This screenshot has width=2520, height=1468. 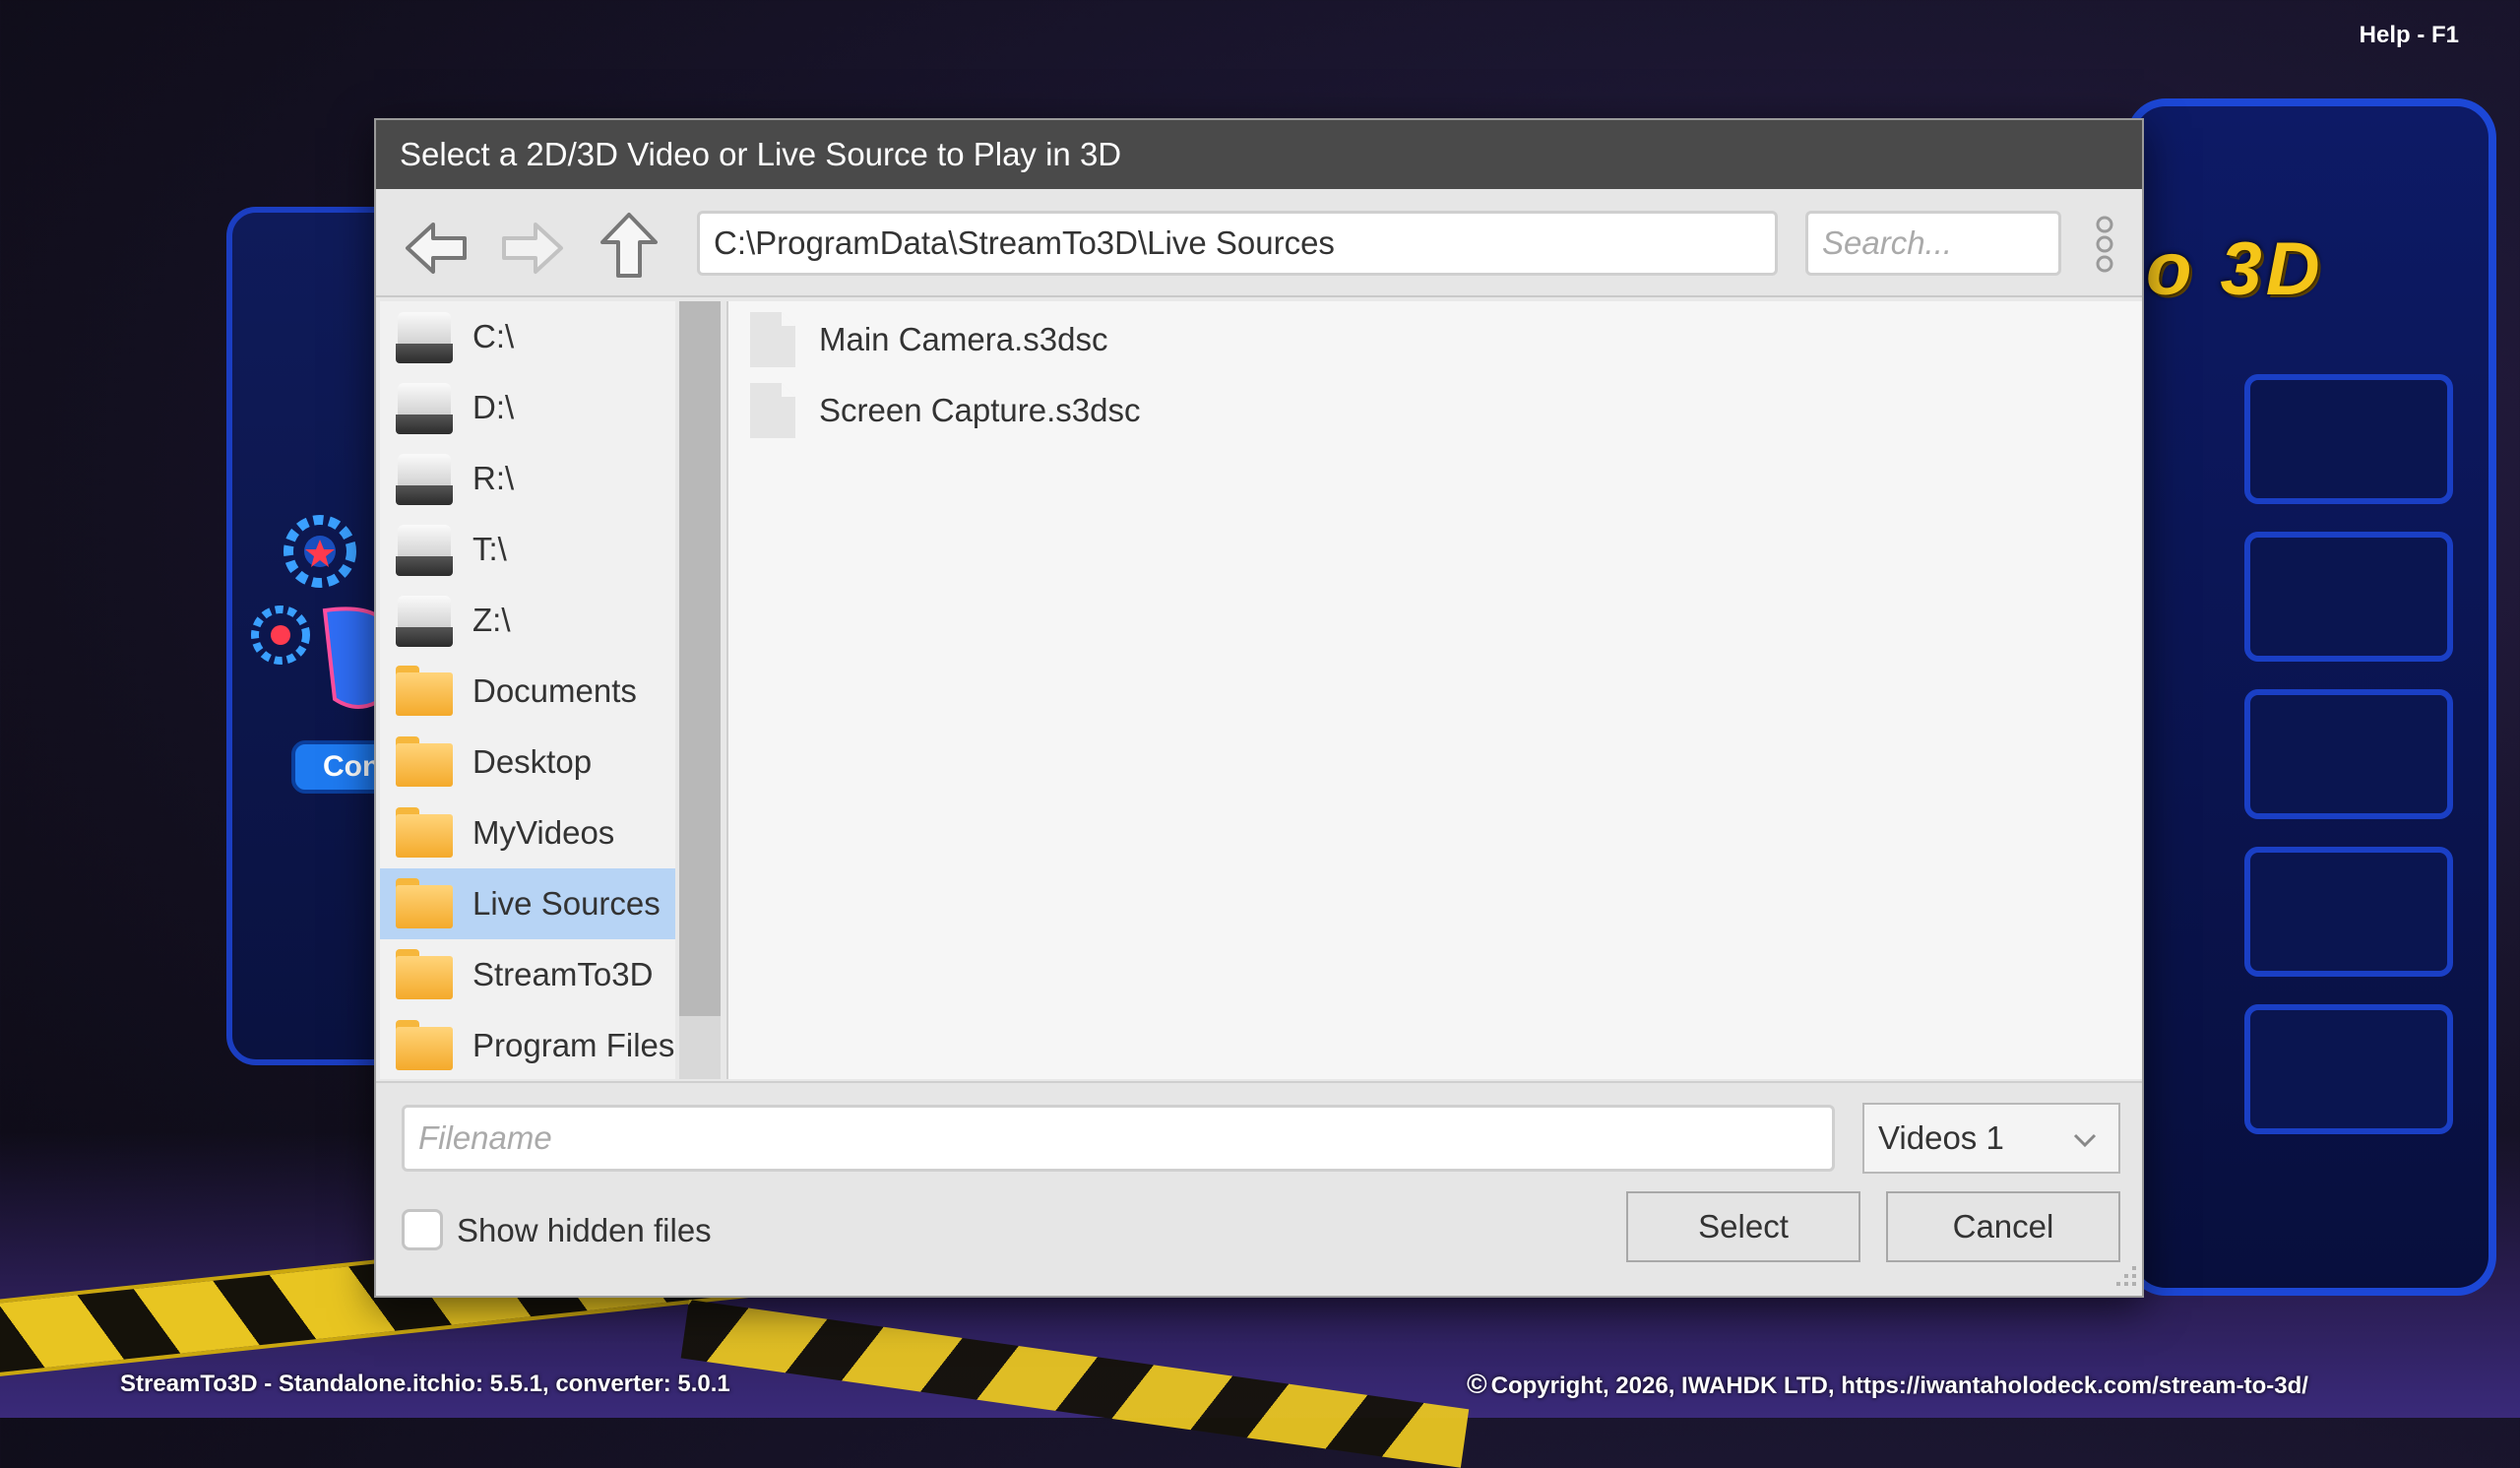 What do you see at coordinates (491, 620) in the screenshot?
I see `sidebar-item-label: Z:\` at bounding box center [491, 620].